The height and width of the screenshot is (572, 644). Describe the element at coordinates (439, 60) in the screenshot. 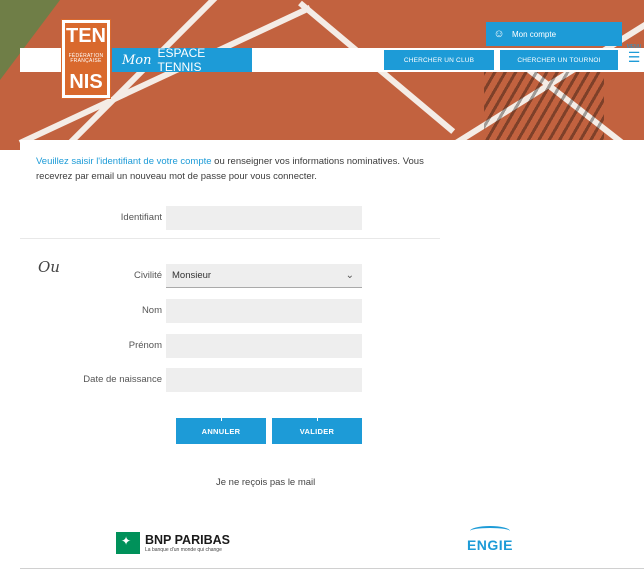

I see `search-club-button: CHERCHER UN CLUB` at that location.